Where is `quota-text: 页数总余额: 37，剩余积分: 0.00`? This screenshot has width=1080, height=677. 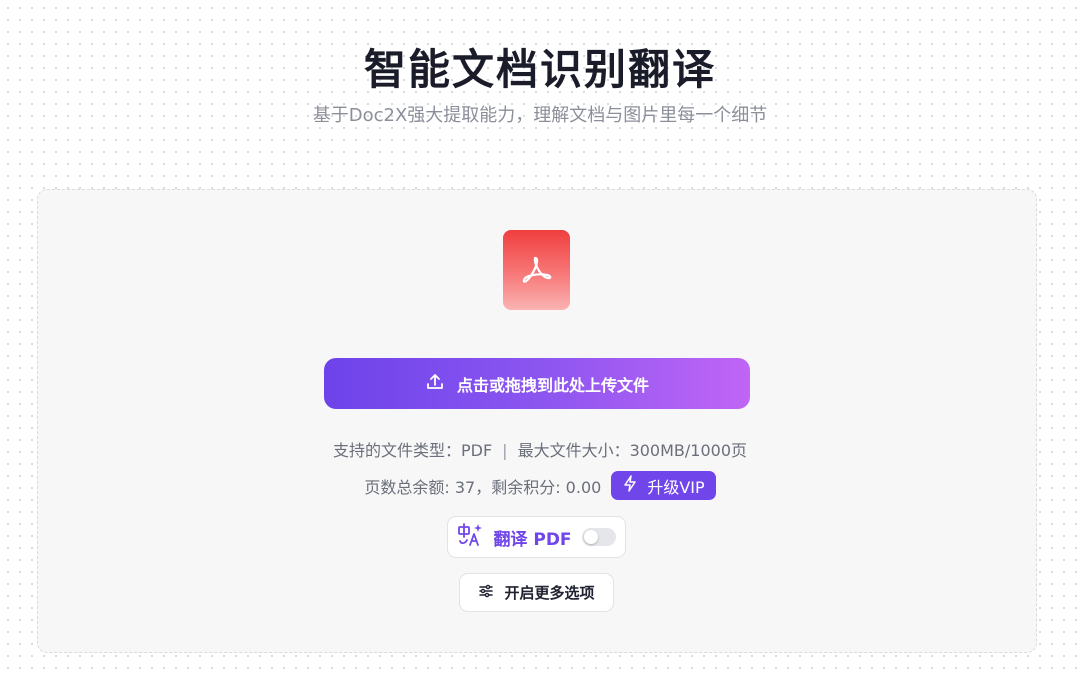 quota-text: 页数总余额: 37，剩余积分: 0.00 is located at coordinates (483, 487).